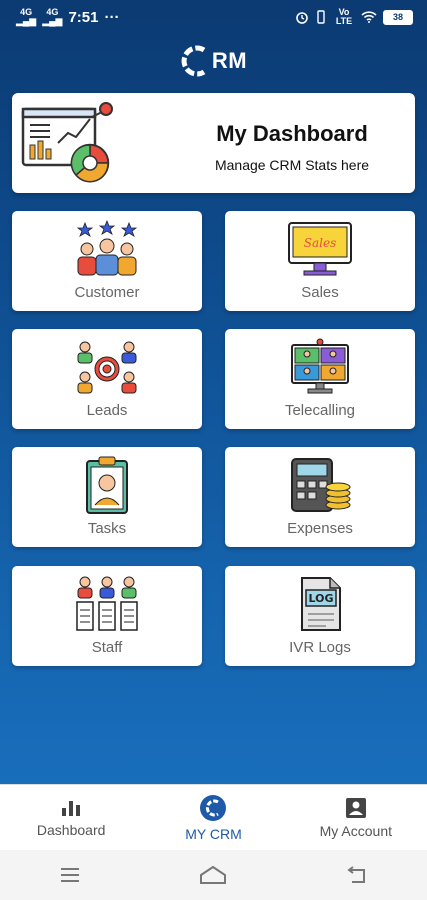 The height and width of the screenshot is (900, 427). I want to click on tile-tasks: Tasks, so click(107, 497).